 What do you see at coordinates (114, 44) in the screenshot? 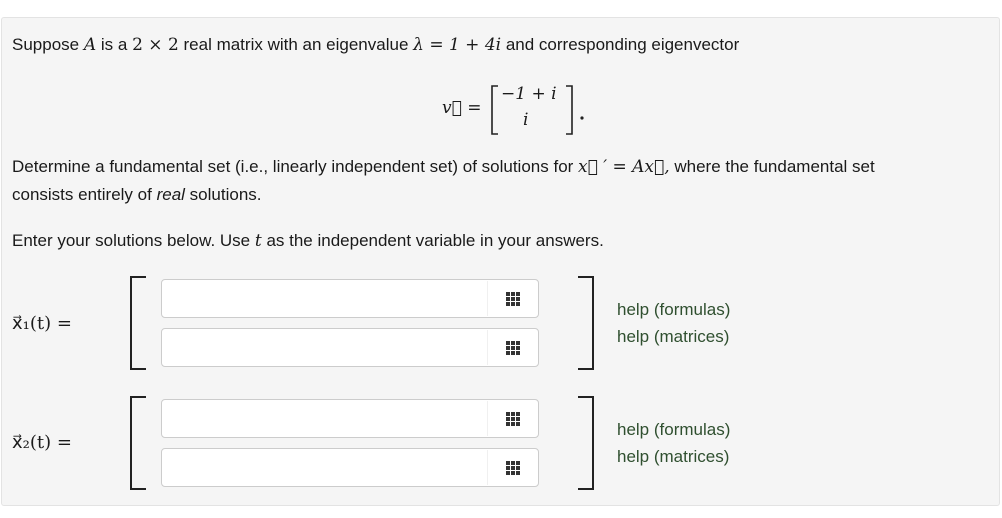
I see `text: is a` at bounding box center [114, 44].